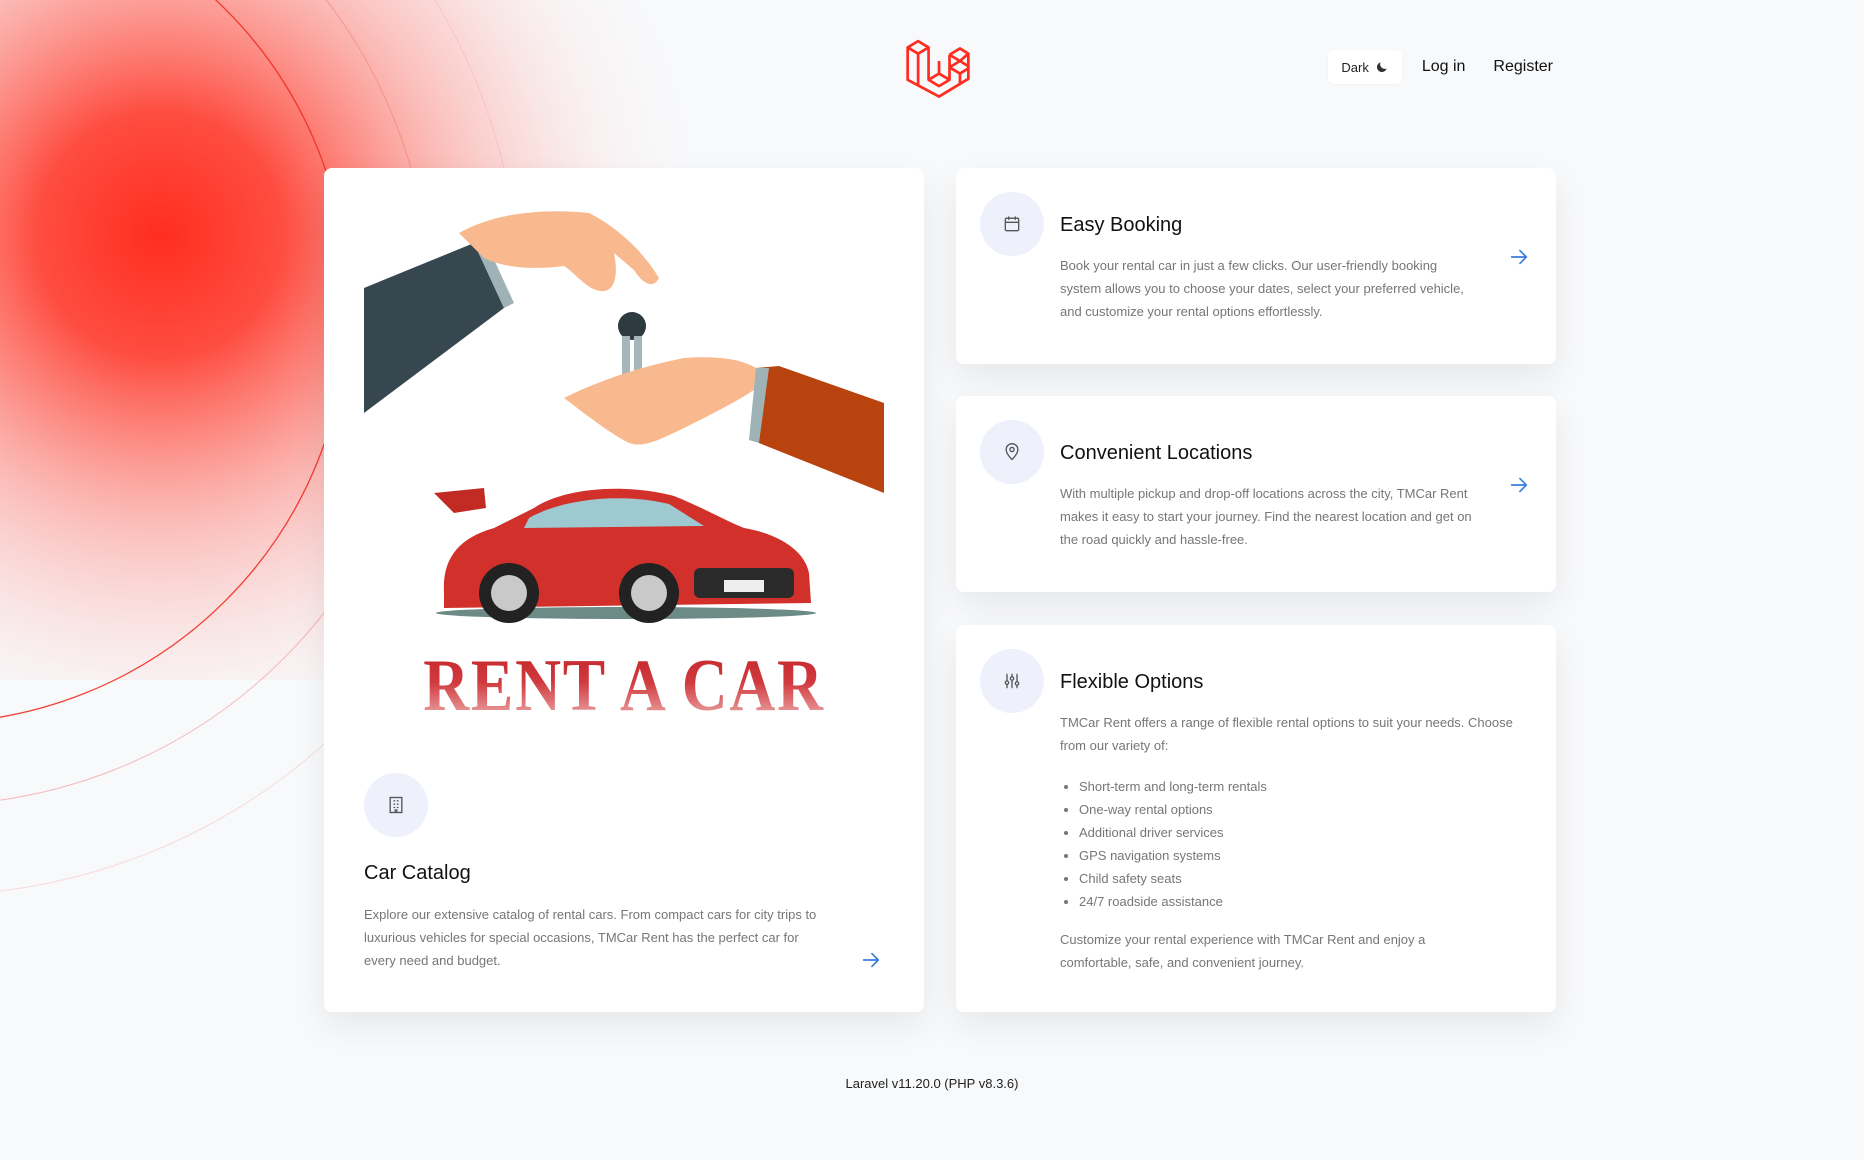 The image size is (1864, 1160). I want to click on register-link: Register, so click(1523, 67).